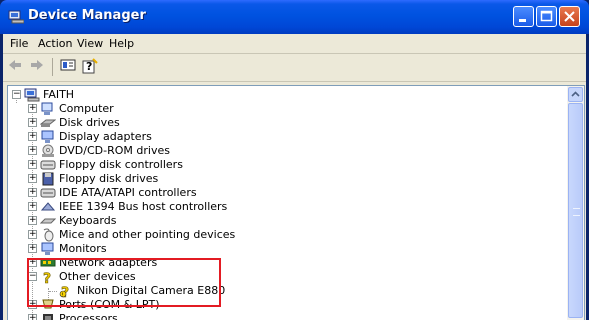  I want to click on tree-item-label: Display adapters, so click(105, 136).